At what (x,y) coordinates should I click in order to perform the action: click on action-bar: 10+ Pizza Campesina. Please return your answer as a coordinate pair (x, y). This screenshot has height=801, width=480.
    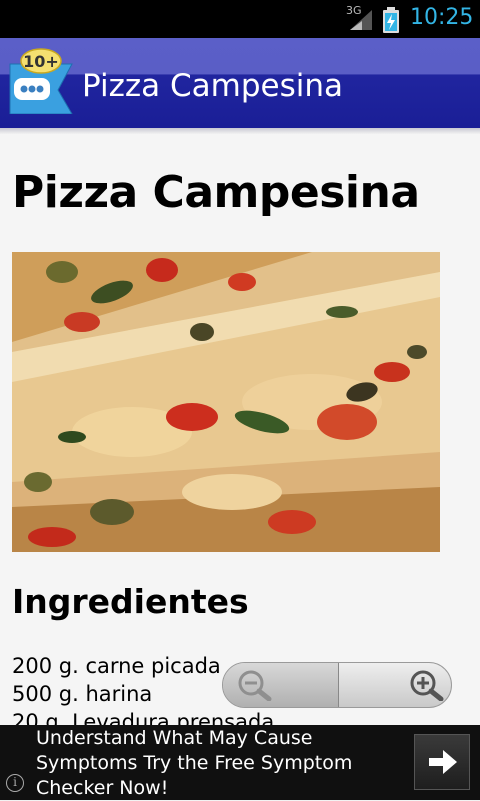
    Looking at the image, I should click on (240, 83).